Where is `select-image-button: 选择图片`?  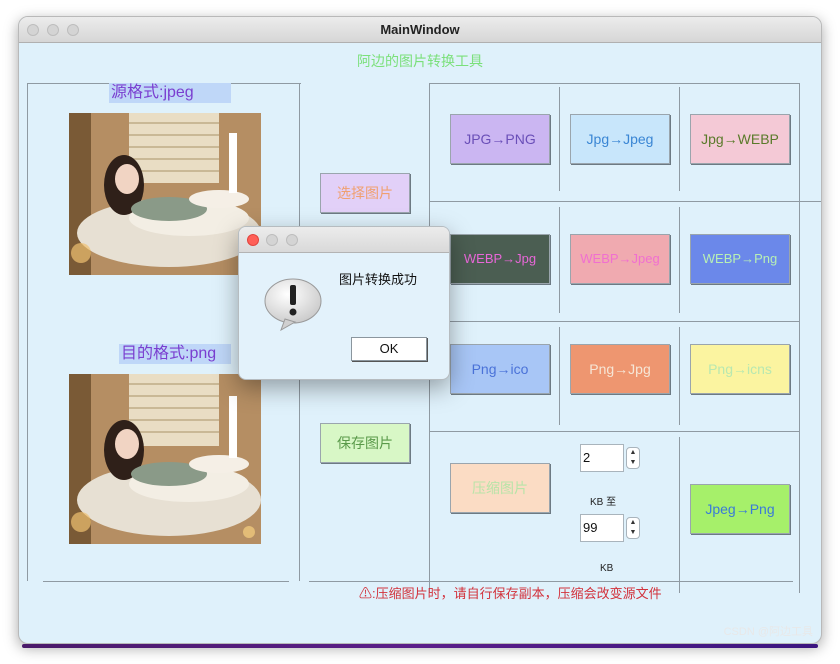
select-image-button: 选择图片 is located at coordinates (365, 193).